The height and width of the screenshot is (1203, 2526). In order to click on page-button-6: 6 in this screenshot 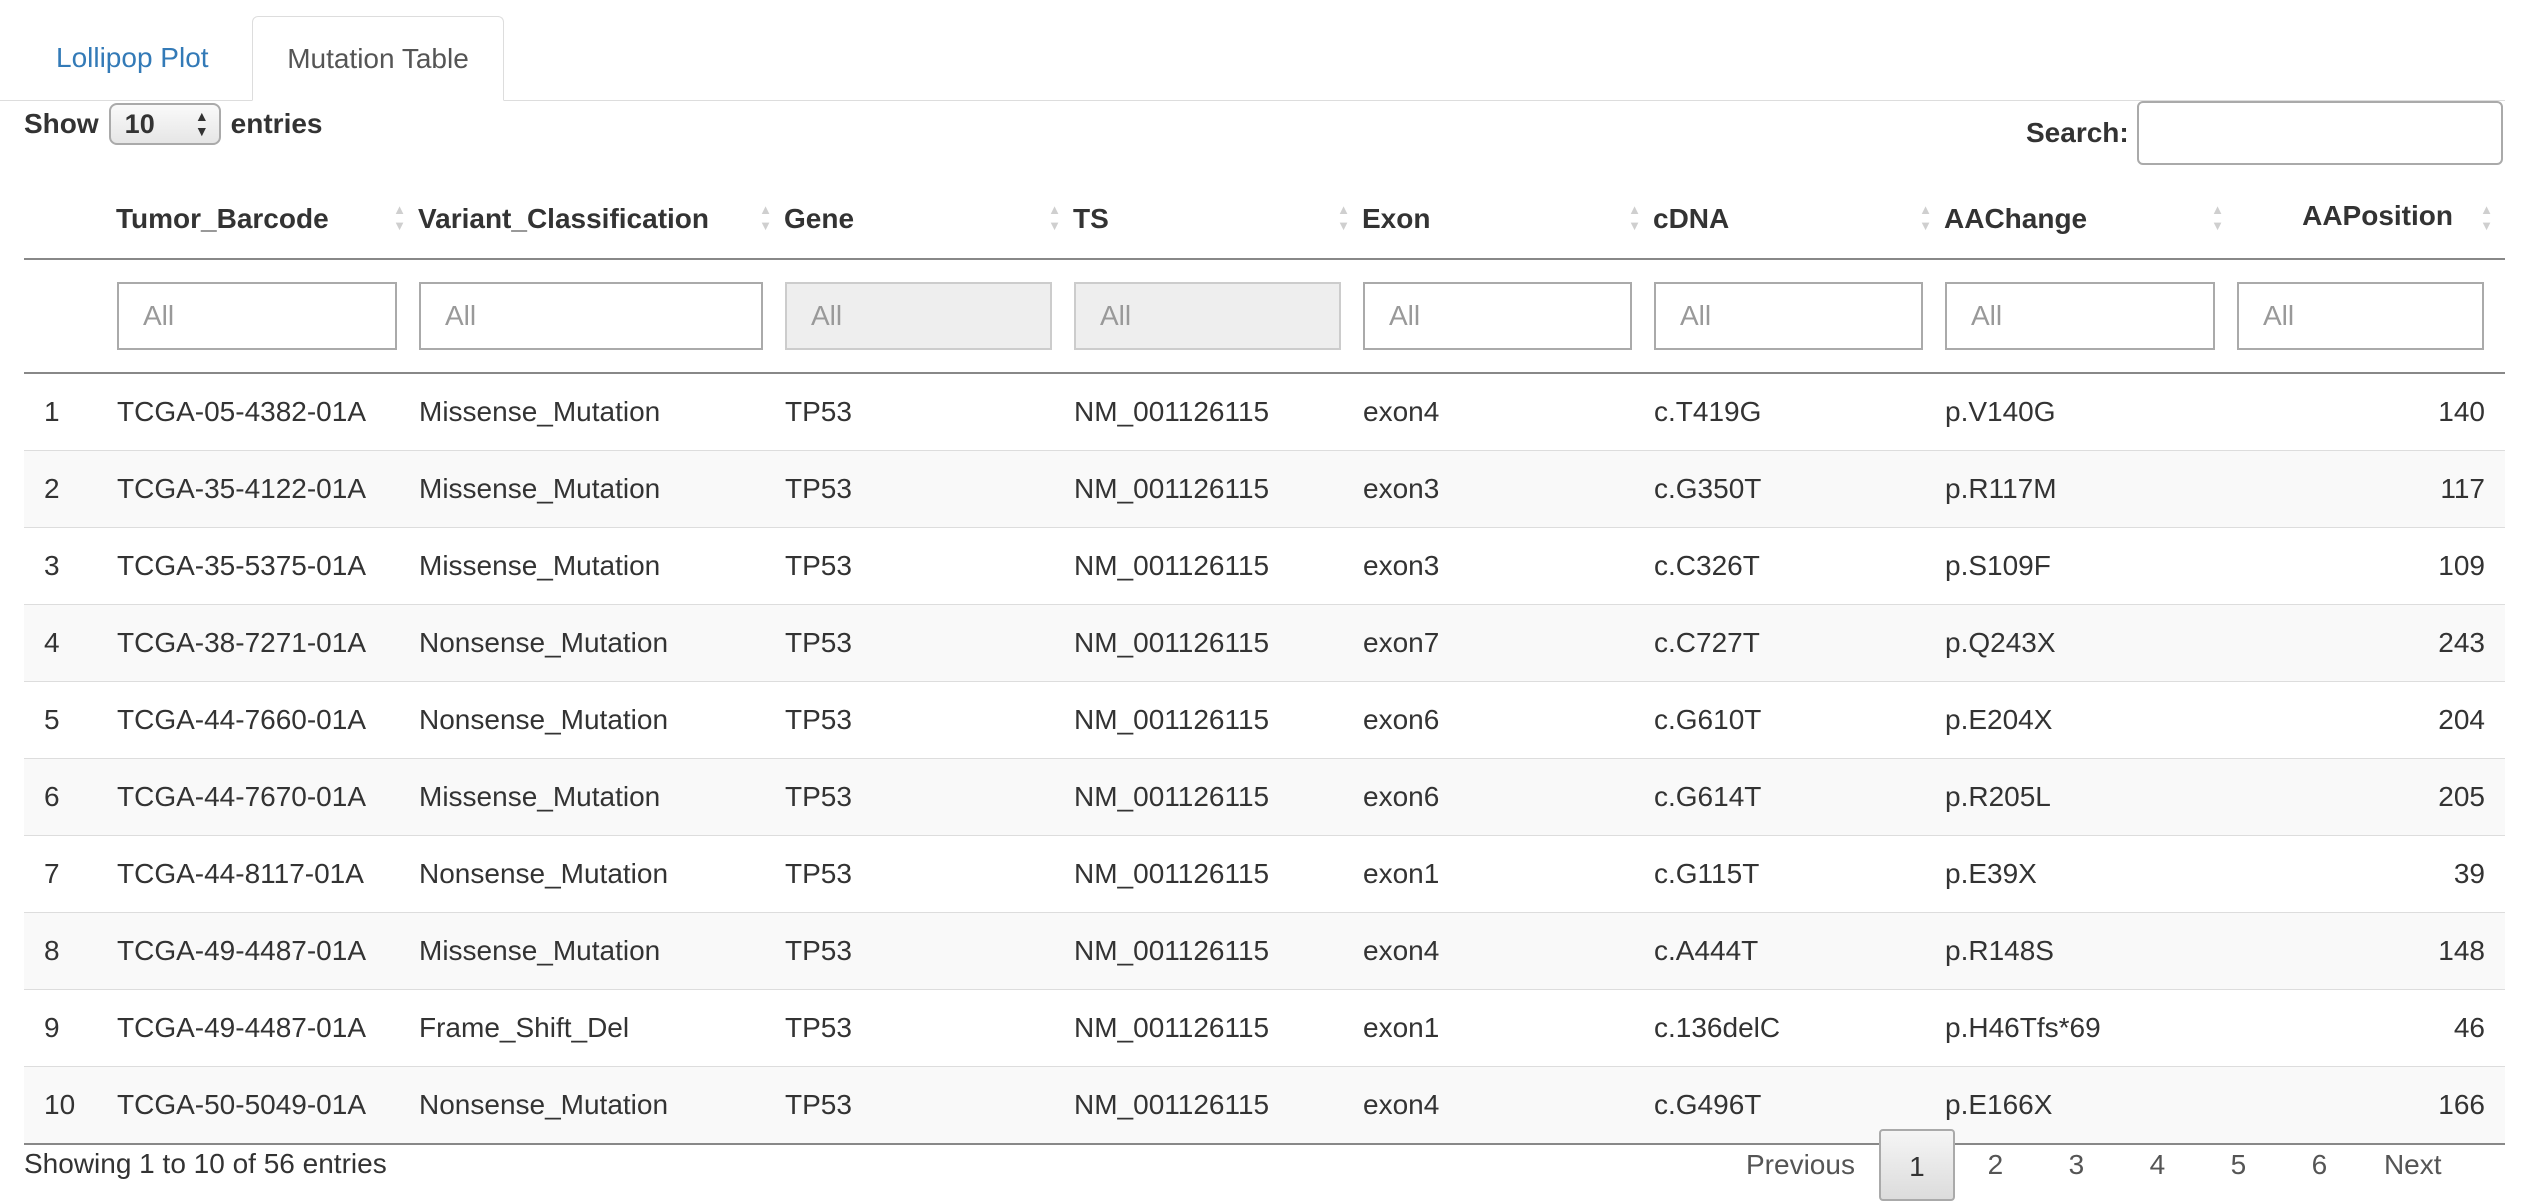, I will do `click(2319, 1165)`.